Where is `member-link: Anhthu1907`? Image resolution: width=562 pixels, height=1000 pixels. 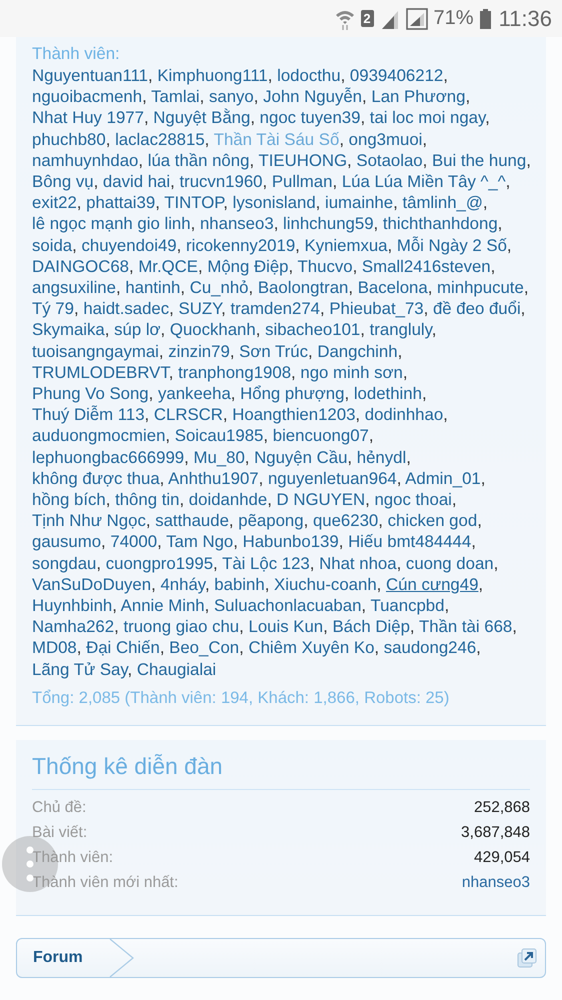 member-link: Anhthu1907 is located at coordinates (213, 478).